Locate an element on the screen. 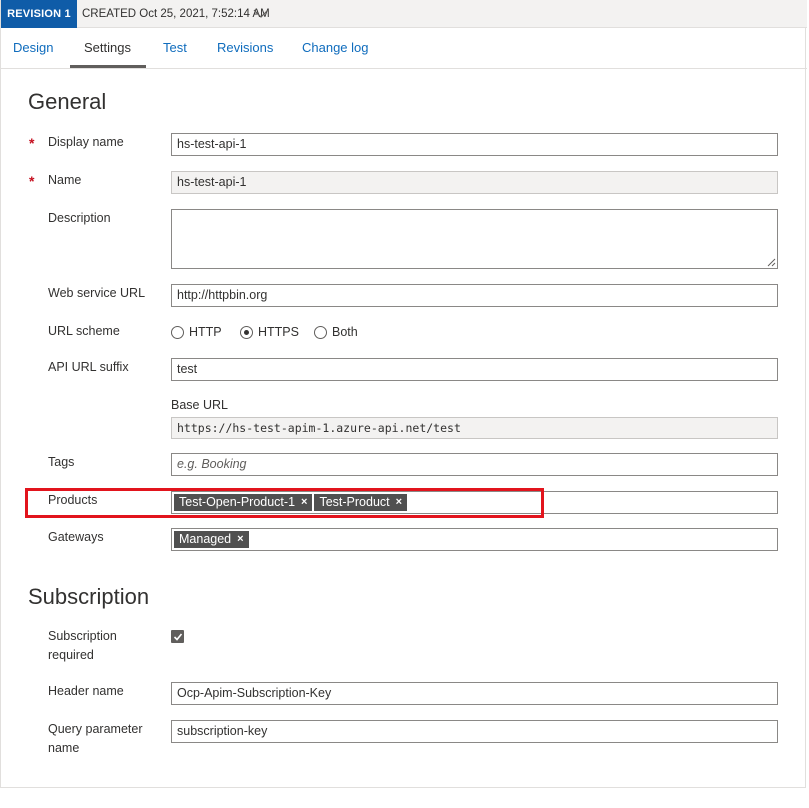  revision-created-text: CREATED Oct 25, 2021, 7:52:14 AM is located at coordinates (176, 14).